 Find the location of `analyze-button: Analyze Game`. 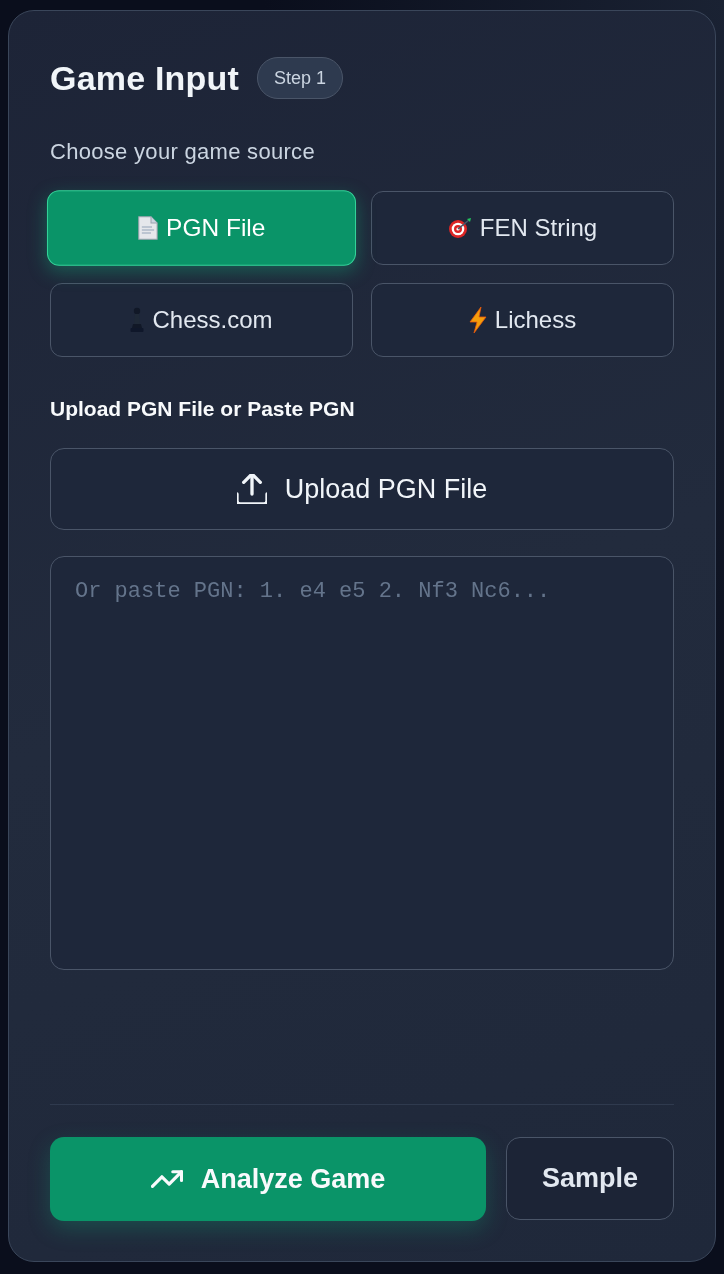

analyze-button: Analyze Game is located at coordinates (268, 1179).